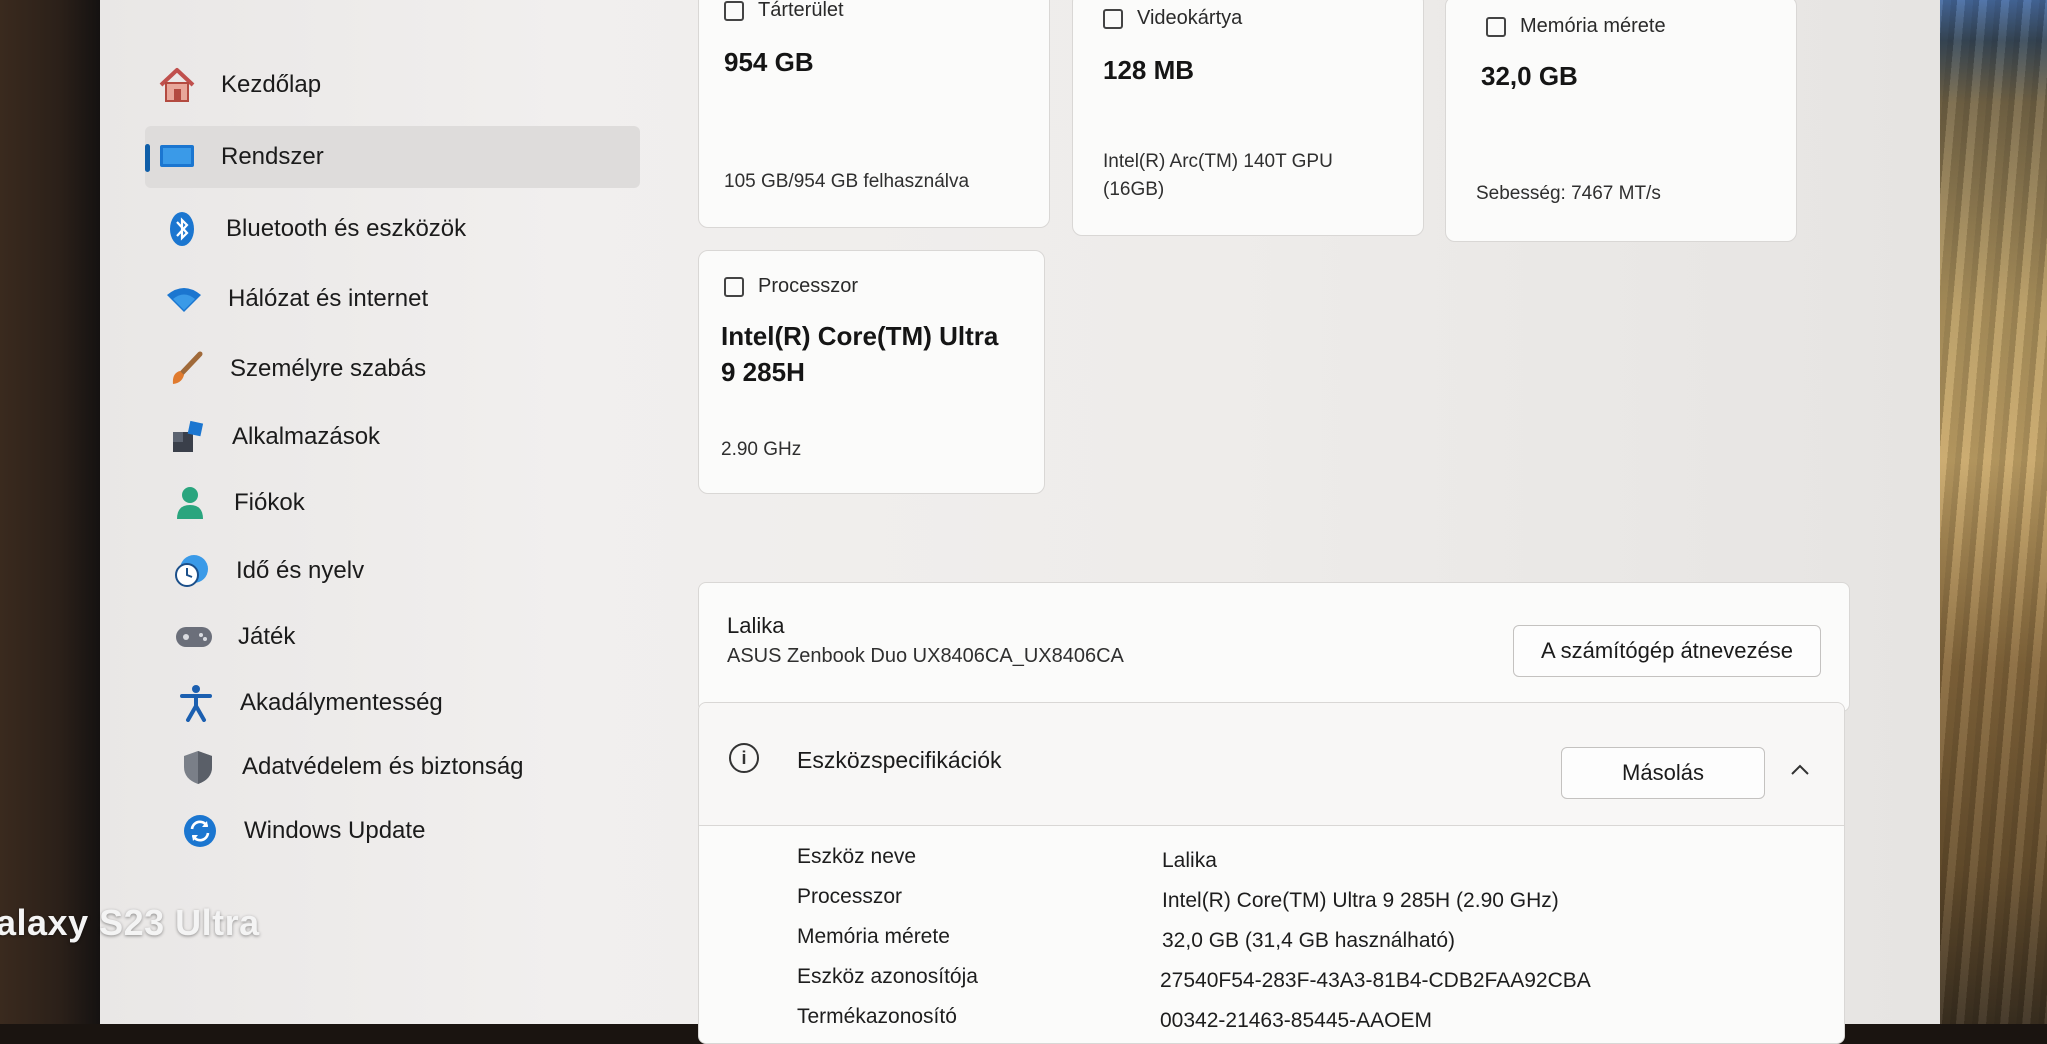 This screenshot has height=1044, width=2047. I want to click on sidebar-item-label: Hálózat és internet, so click(328, 298).